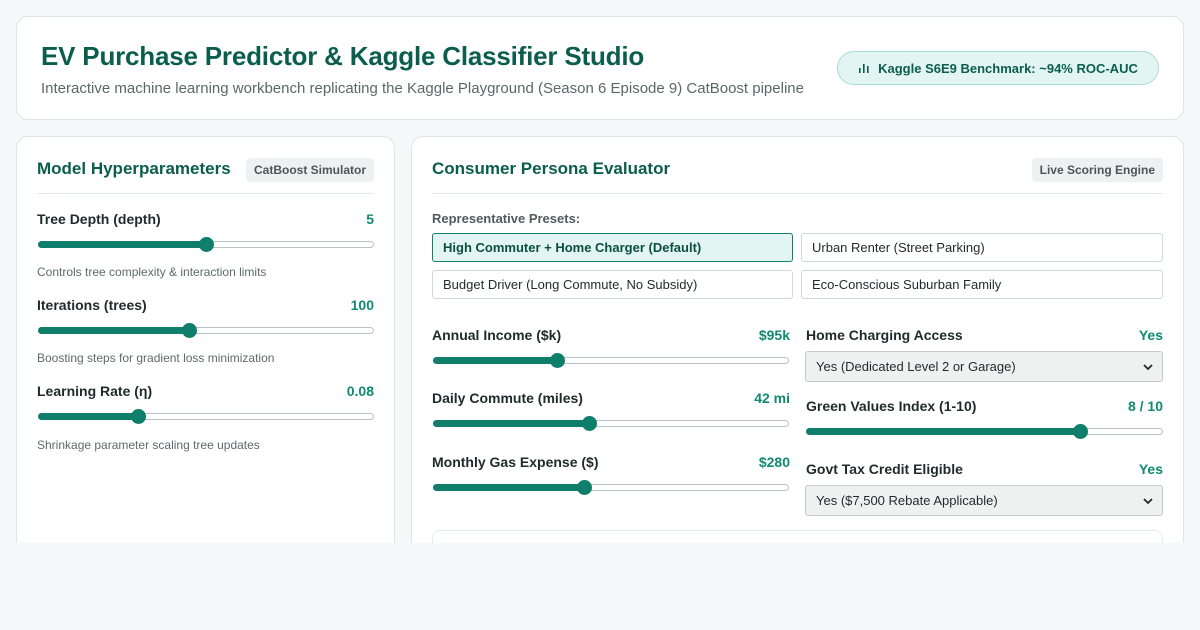 This screenshot has height=630, width=1200. What do you see at coordinates (99, 219) in the screenshot?
I see `tree-depth-label: Tree Depth (depth)` at bounding box center [99, 219].